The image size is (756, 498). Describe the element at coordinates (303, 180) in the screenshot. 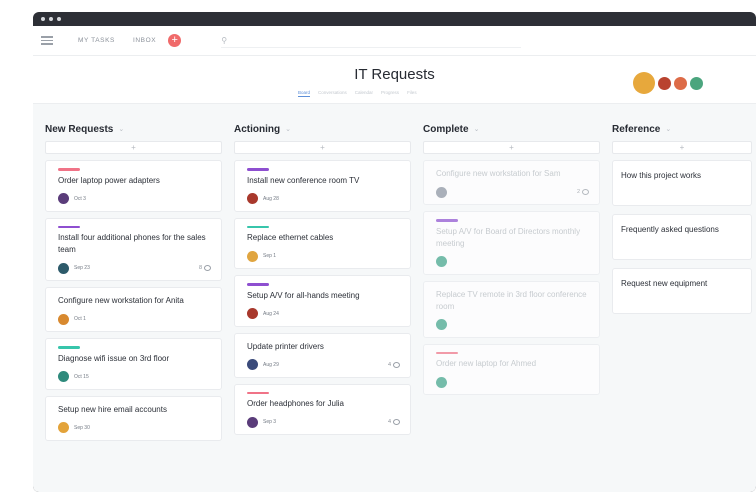

I see `task-title: Install new conference room TV` at that location.